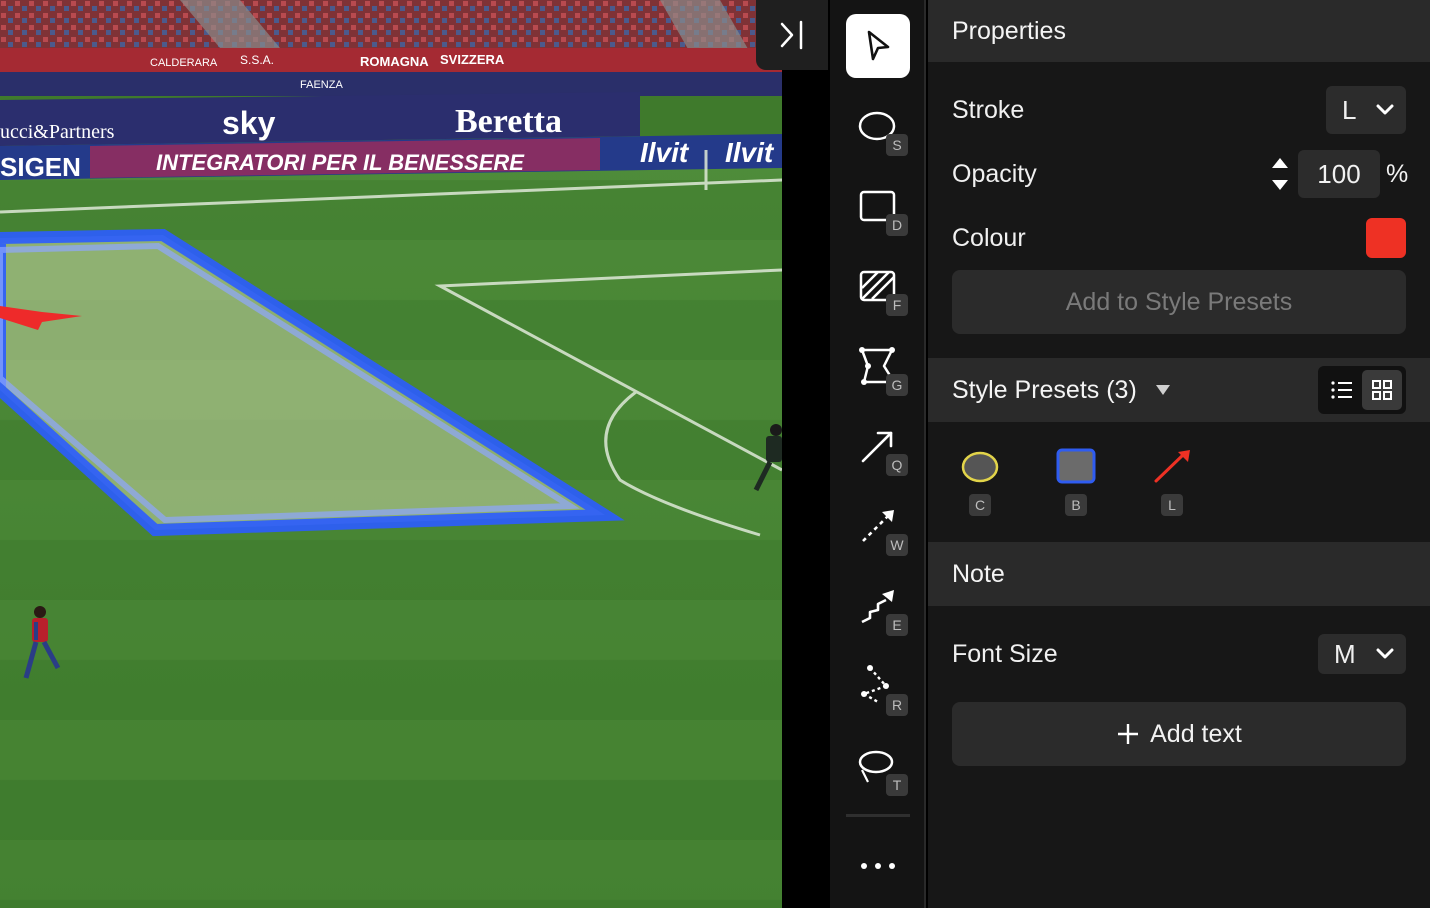  What do you see at coordinates (1076, 488) in the screenshot?
I see `style-preset-rectangle: B` at bounding box center [1076, 488].